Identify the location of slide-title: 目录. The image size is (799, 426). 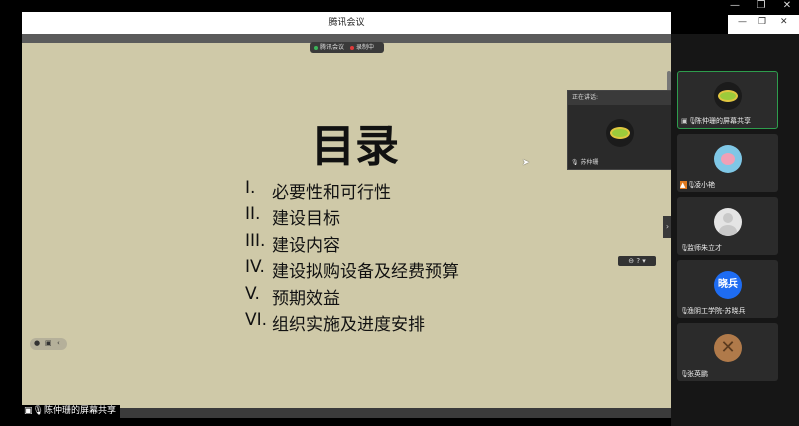
(355, 146).